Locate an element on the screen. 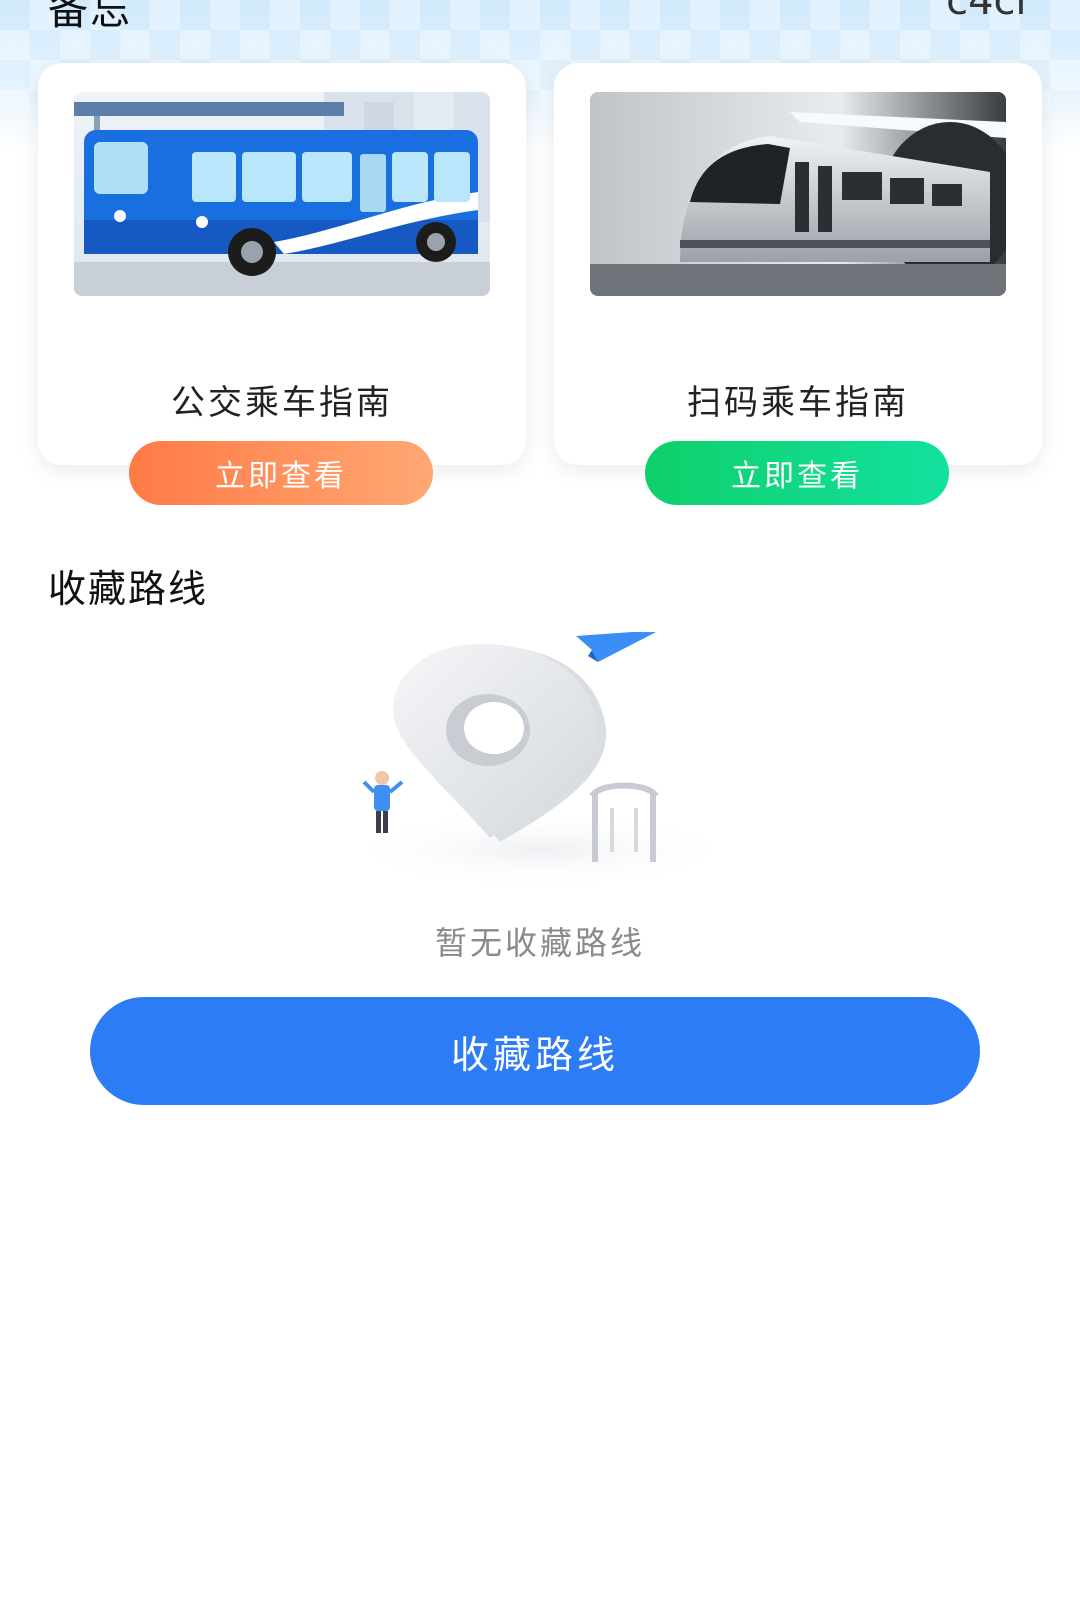 Image resolution: width=1080 pixels, height=1613 pixels. add-favorite-route-button: 收藏路线 is located at coordinates (535, 1051).